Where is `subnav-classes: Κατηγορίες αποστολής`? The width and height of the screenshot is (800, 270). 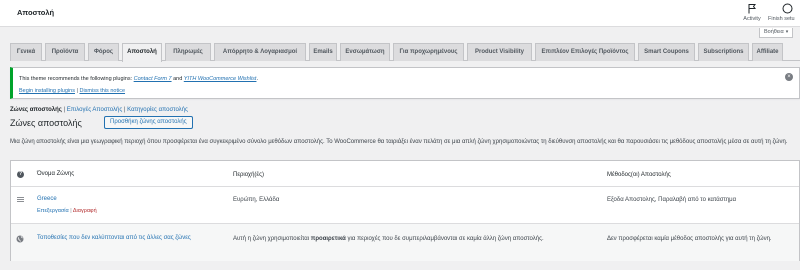 subnav-classes: Κατηγορίες αποστολής is located at coordinates (157, 110).